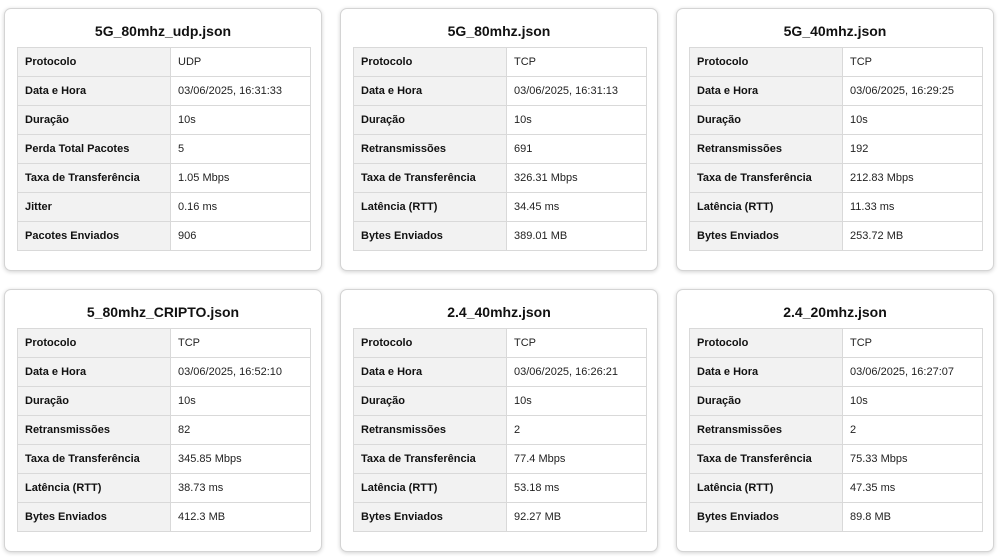  I want to click on row-label: Pacotes Enviados, so click(94, 236).